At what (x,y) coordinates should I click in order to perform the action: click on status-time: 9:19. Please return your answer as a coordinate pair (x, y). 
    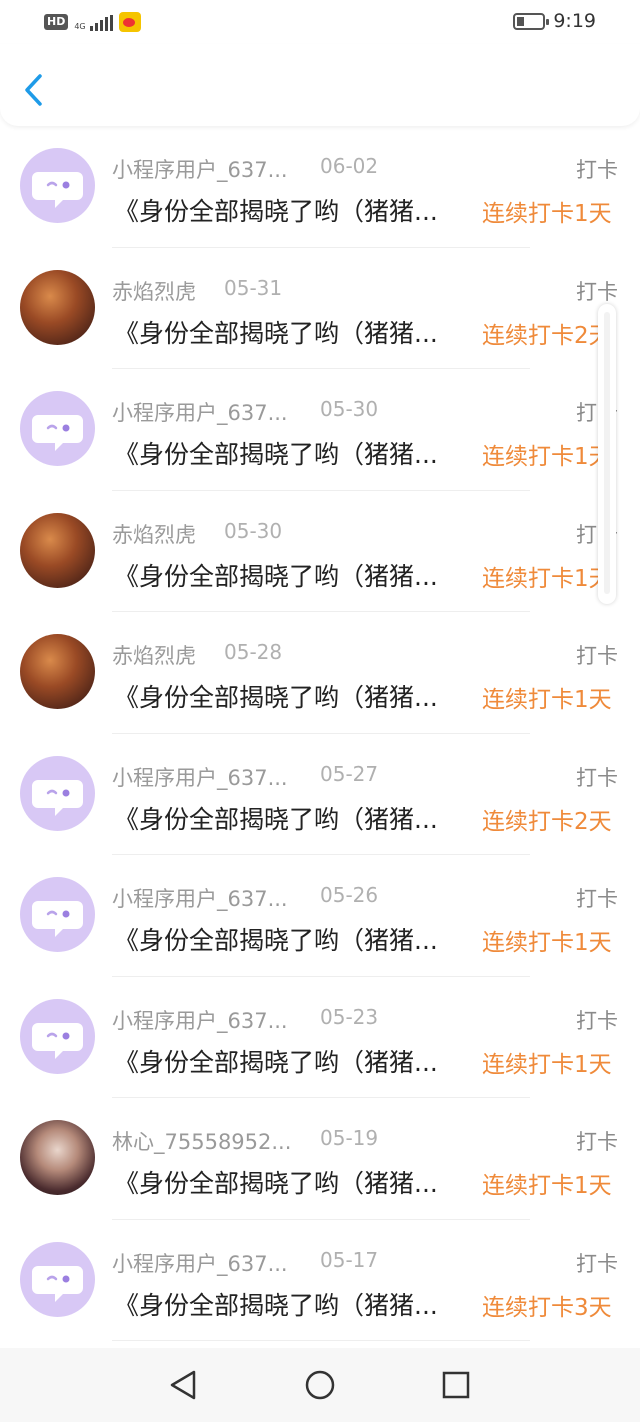
    Looking at the image, I should click on (574, 21).